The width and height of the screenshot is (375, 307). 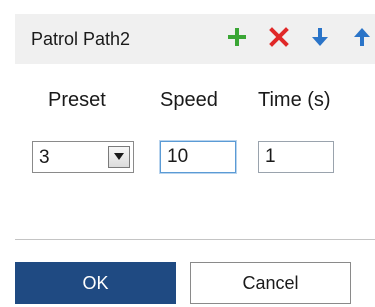 I want to click on arrow-down-icon, so click(x=320, y=37).